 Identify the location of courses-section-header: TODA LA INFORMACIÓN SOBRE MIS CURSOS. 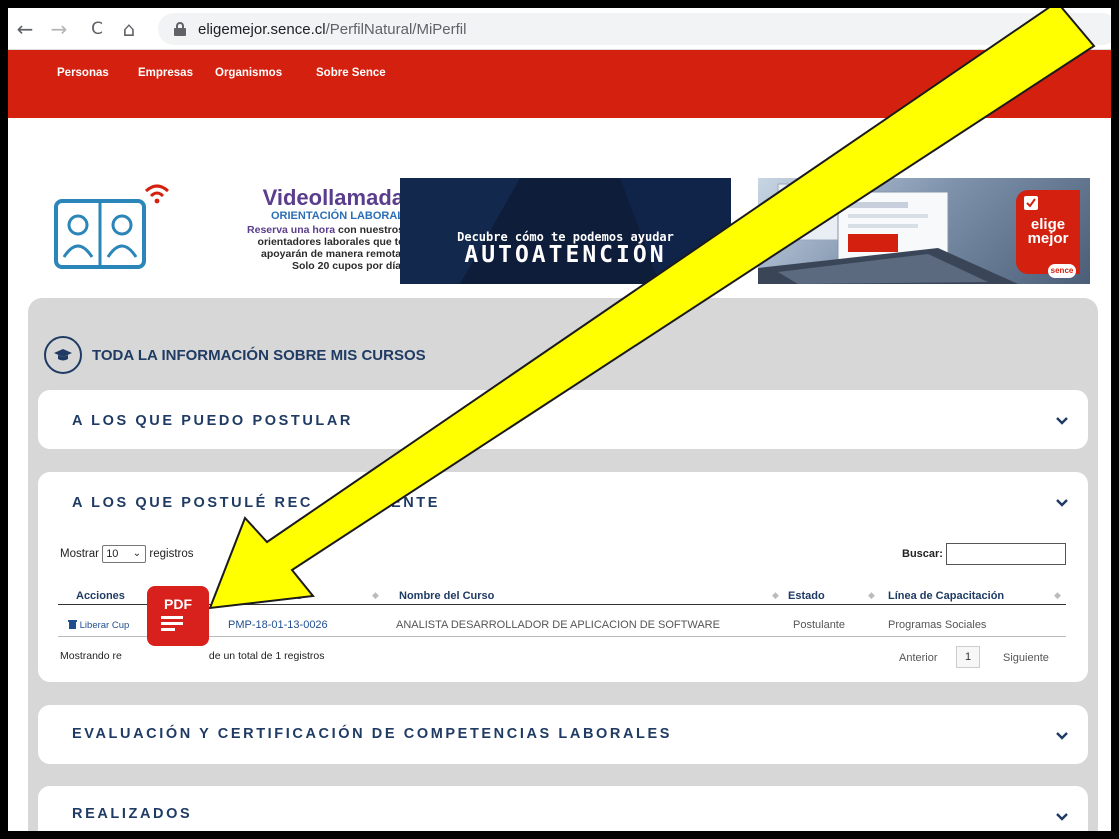
(235, 355).